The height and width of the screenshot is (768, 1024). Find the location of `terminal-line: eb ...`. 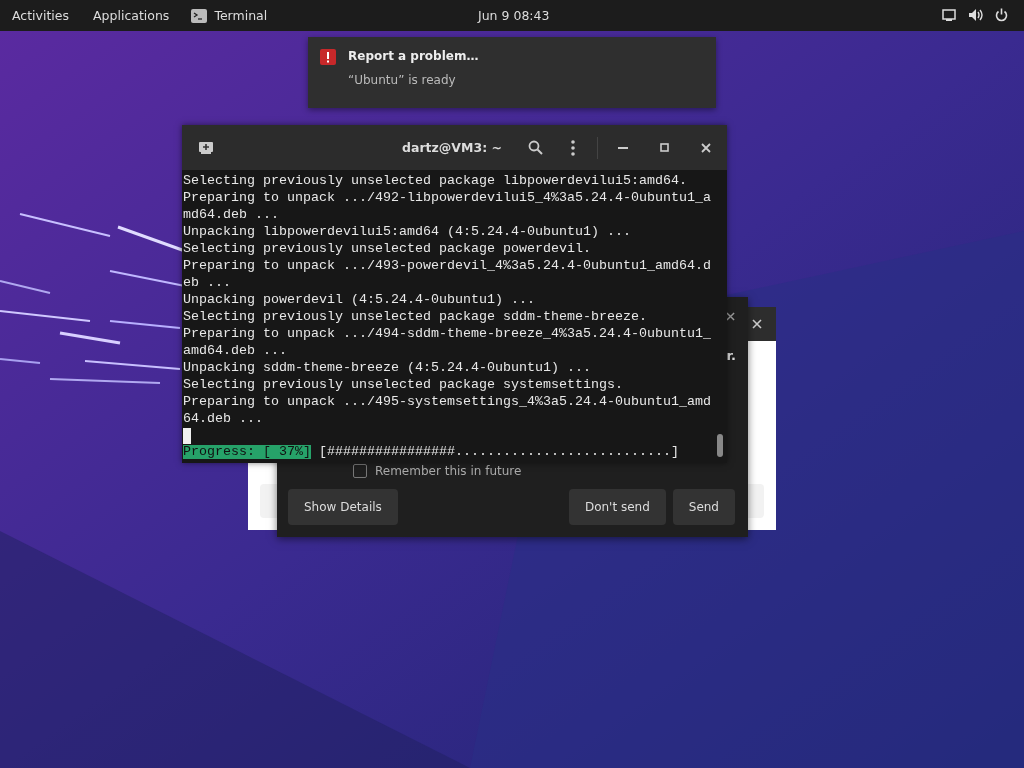

terminal-line: eb ... is located at coordinates (207, 282).